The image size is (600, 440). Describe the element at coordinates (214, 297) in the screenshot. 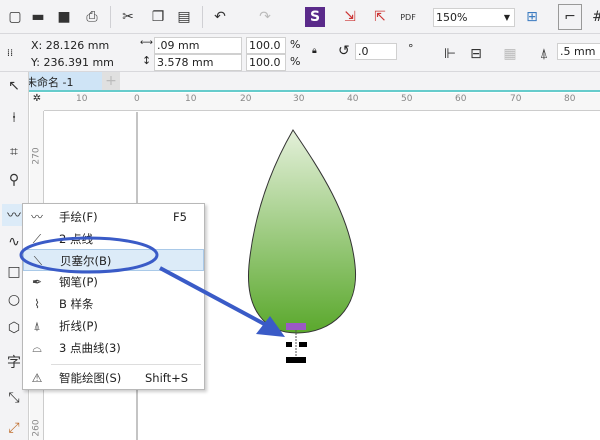

I see `annotation-arrow` at that location.